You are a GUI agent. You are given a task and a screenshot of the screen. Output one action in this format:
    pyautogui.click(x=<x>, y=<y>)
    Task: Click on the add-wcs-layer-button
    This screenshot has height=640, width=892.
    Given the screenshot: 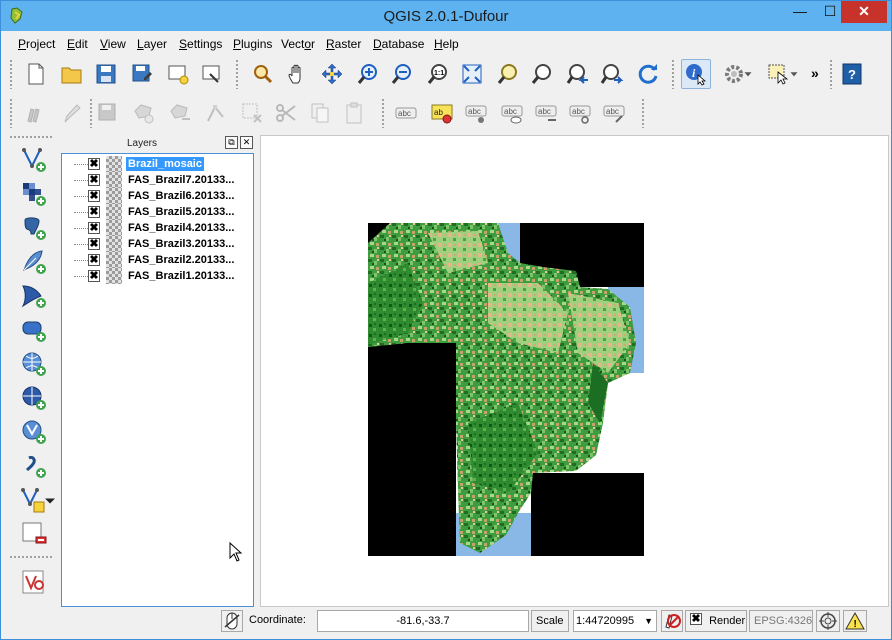 What is the action you would take?
    pyautogui.click(x=34, y=398)
    